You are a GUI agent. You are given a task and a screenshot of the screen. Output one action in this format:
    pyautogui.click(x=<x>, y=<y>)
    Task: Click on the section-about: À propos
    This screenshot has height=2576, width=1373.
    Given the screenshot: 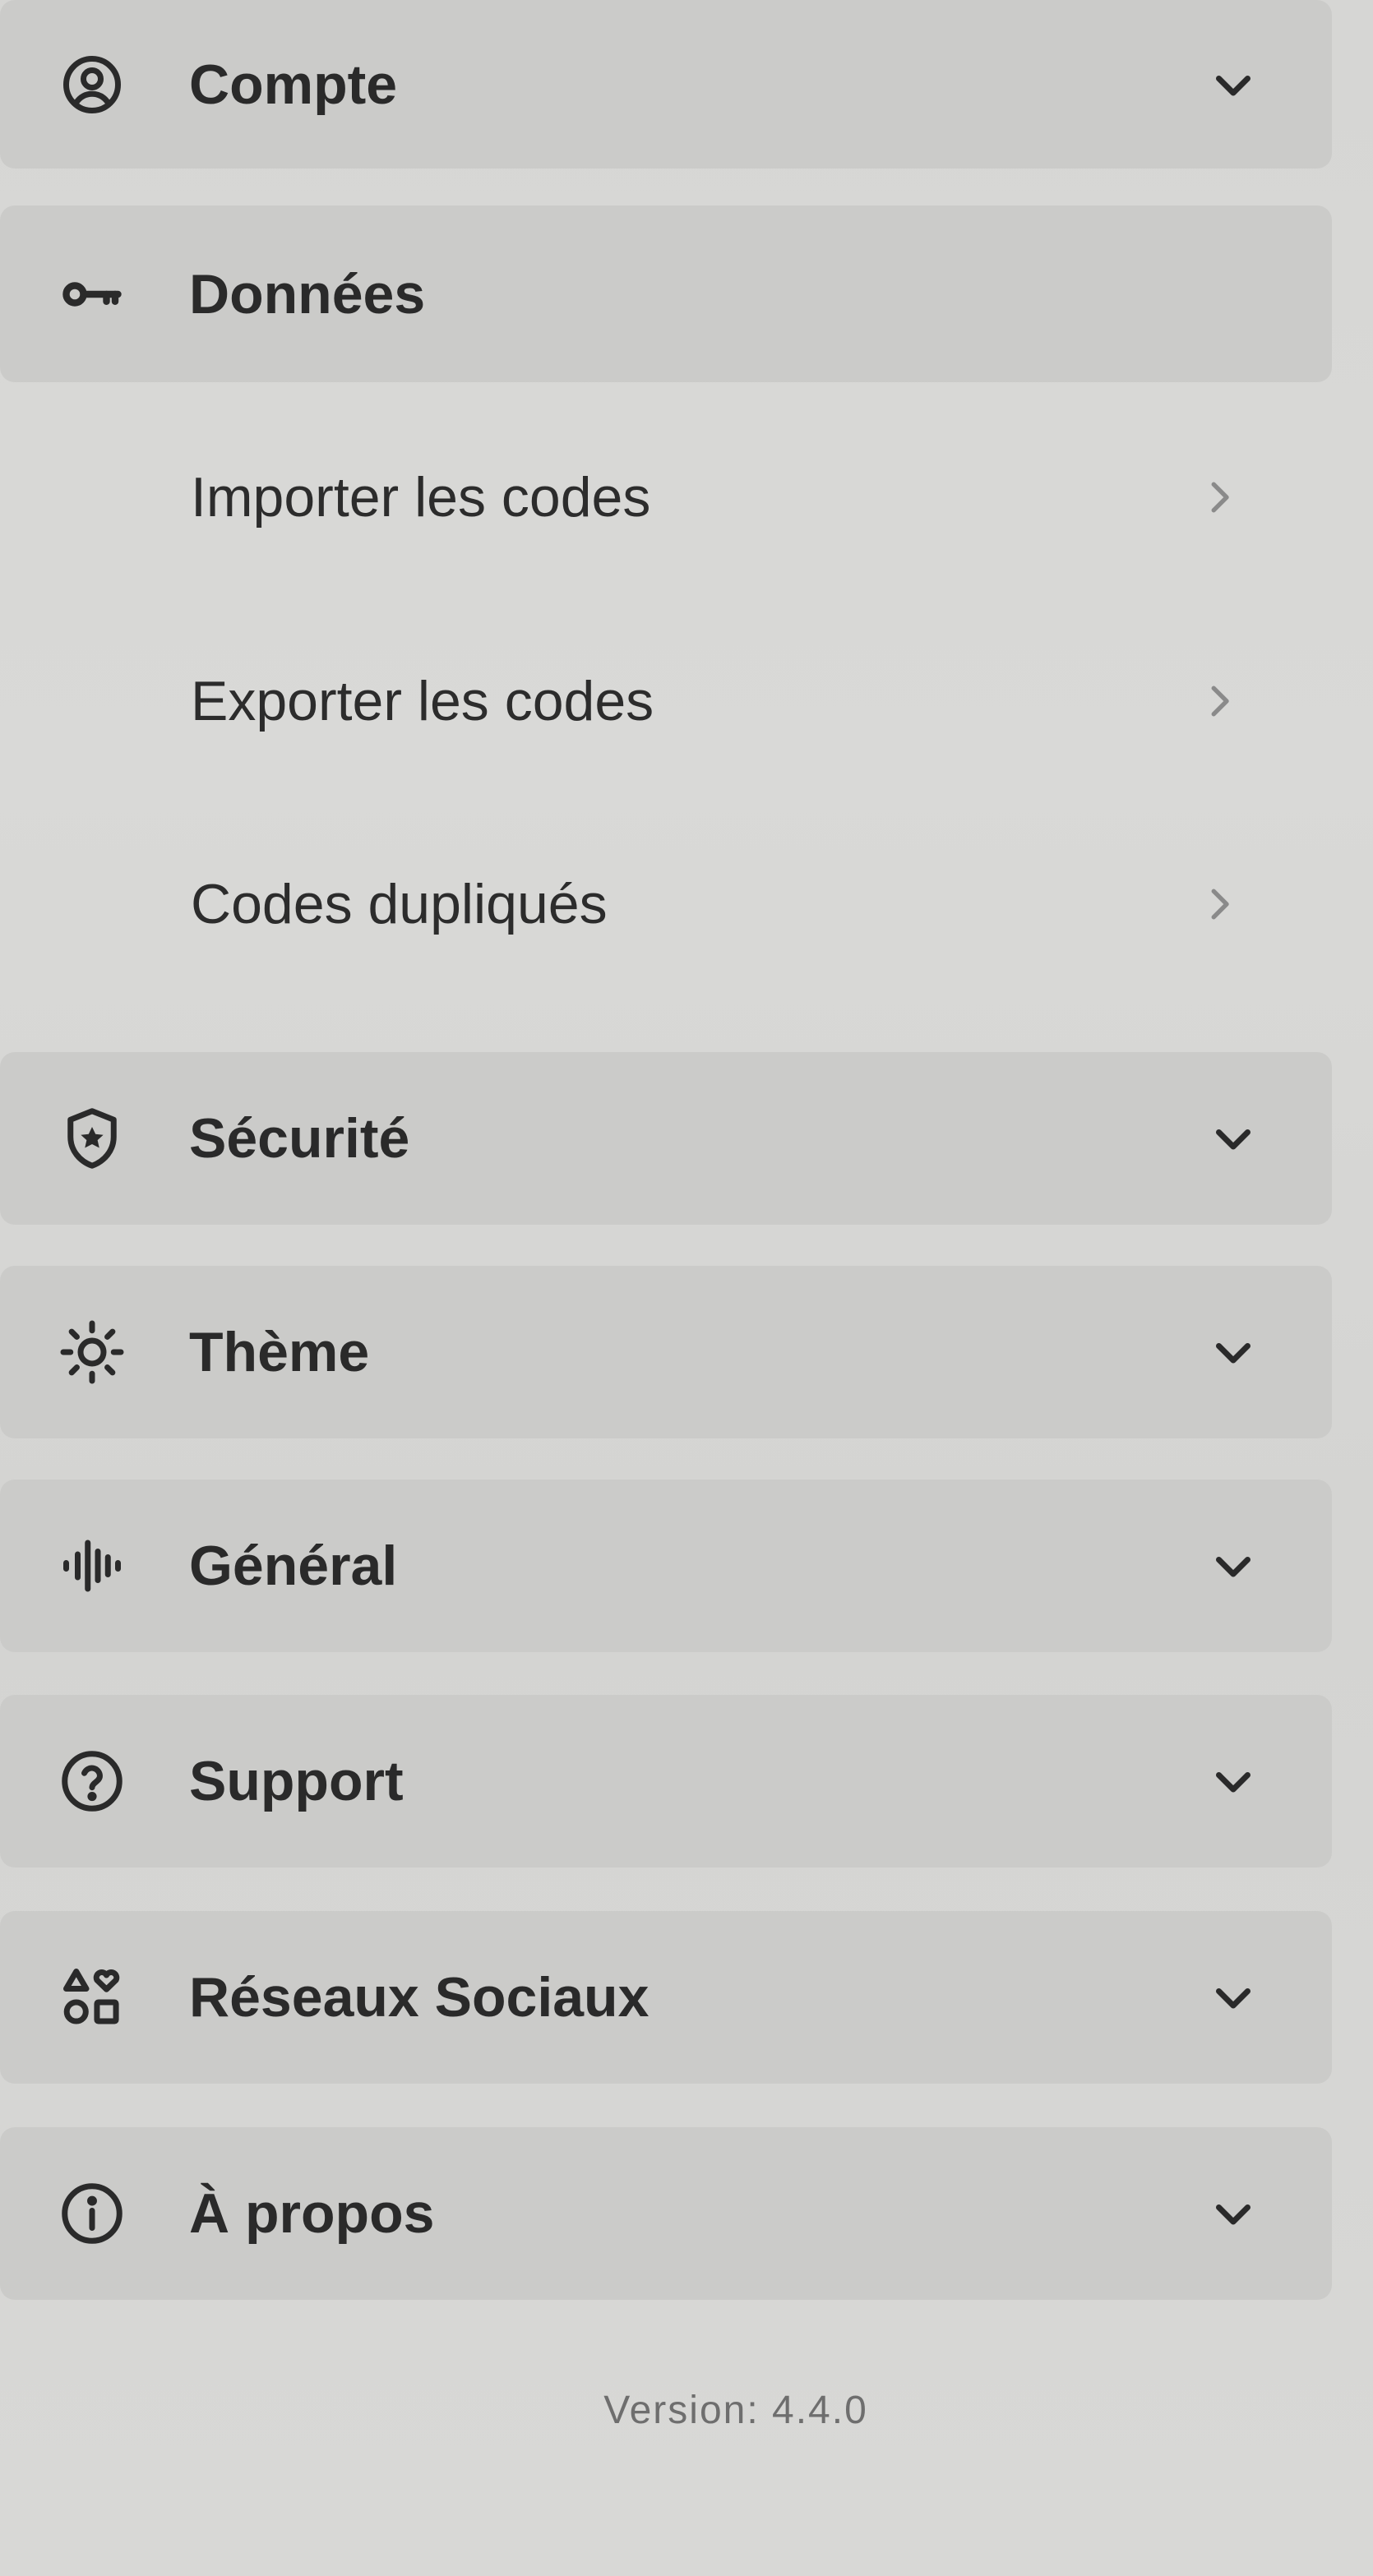 What is the action you would take?
    pyautogui.click(x=666, y=2214)
    